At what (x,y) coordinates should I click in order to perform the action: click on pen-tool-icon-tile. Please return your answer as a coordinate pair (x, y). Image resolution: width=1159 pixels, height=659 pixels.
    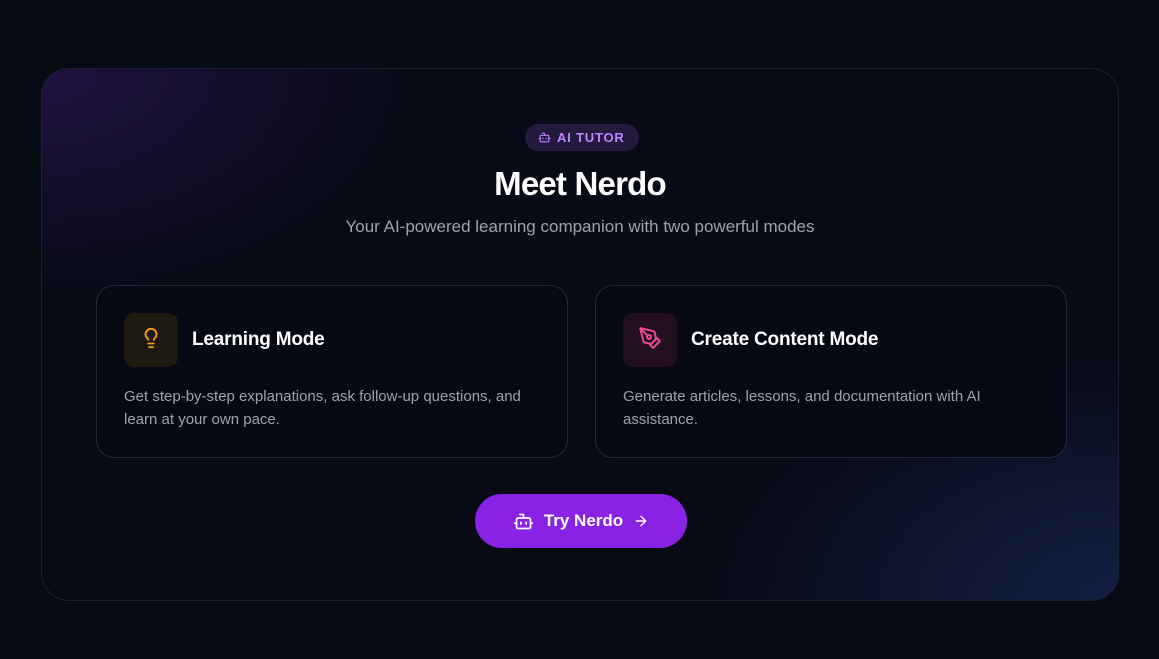
    Looking at the image, I should click on (650, 340).